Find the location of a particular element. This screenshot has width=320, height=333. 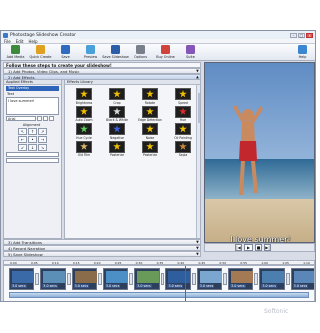

align-top-right-button: ↗ is located at coordinates (42, 131).